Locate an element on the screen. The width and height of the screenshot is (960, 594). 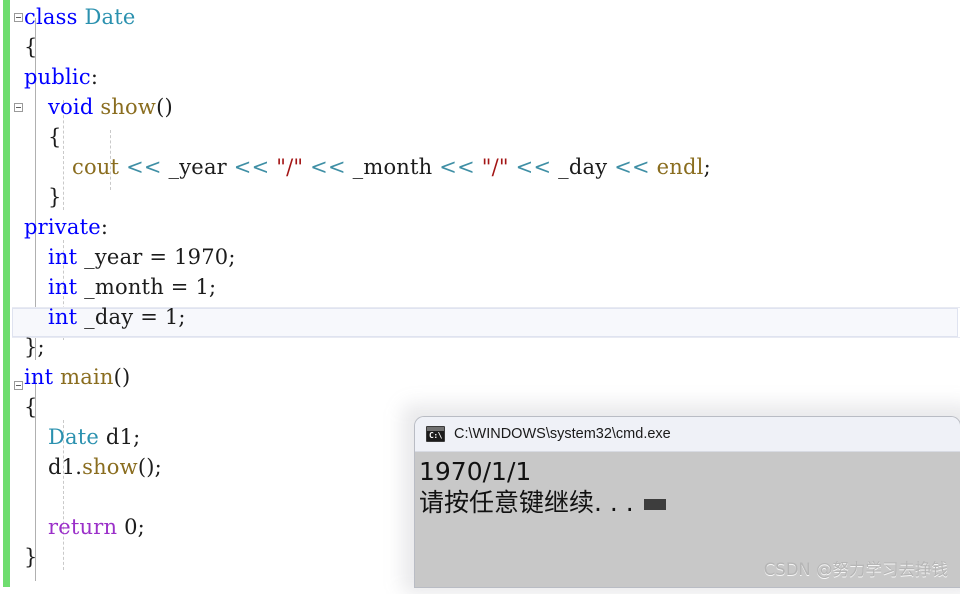
code-token-fn: endl is located at coordinates (680, 167).